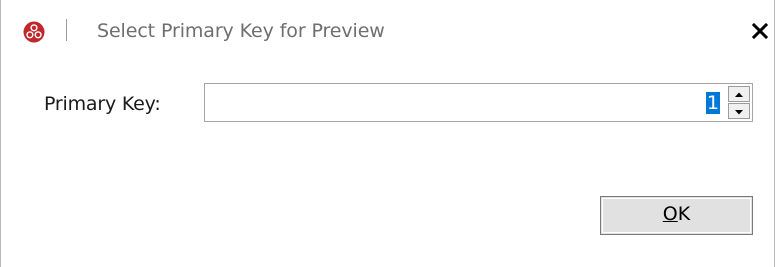  I want to click on ok-button-mnemonic: O, so click(670, 214).